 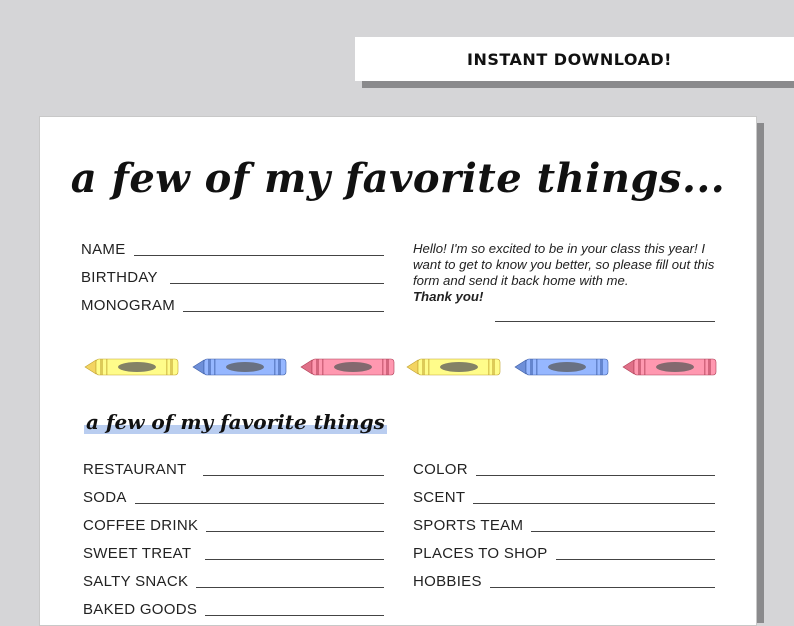 I want to click on note-thanks: Thank you!, so click(x=448, y=296).